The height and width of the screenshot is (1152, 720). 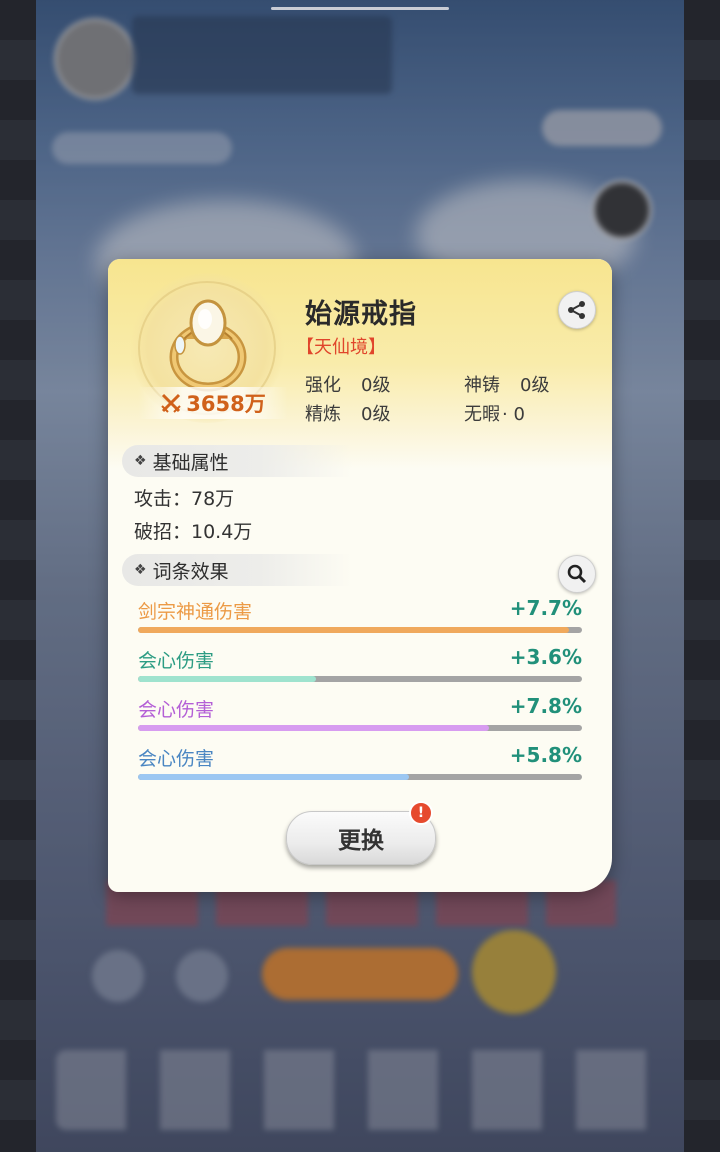 What do you see at coordinates (360, 8) in the screenshot?
I see `top-handle` at bounding box center [360, 8].